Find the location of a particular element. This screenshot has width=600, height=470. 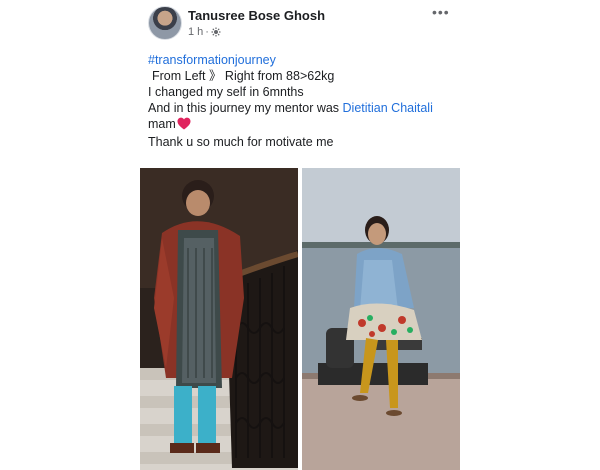

author-name: Tanusree Bose Ghosh is located at coordinates (256, 15).